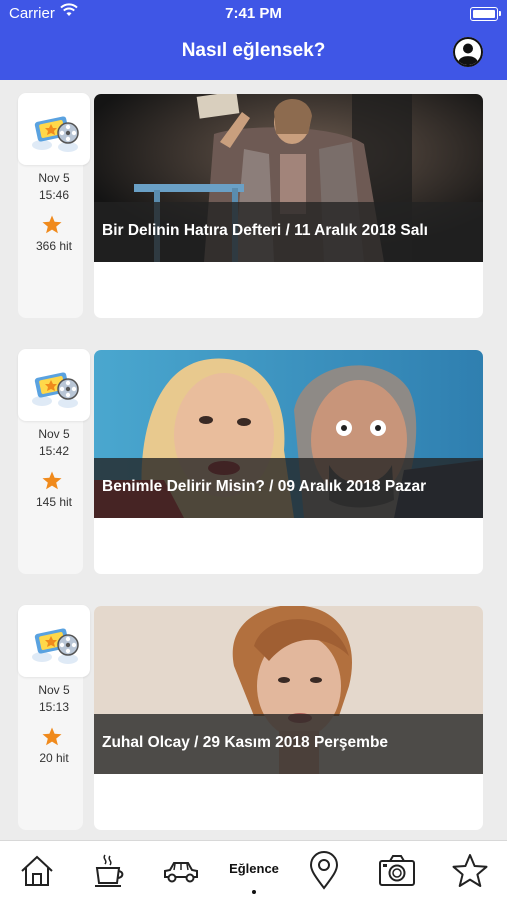 The width and height of the screenshot is (507, 901). I want to click on event-meta: Nov 5 15:46 366 hit, so click(54, 205).